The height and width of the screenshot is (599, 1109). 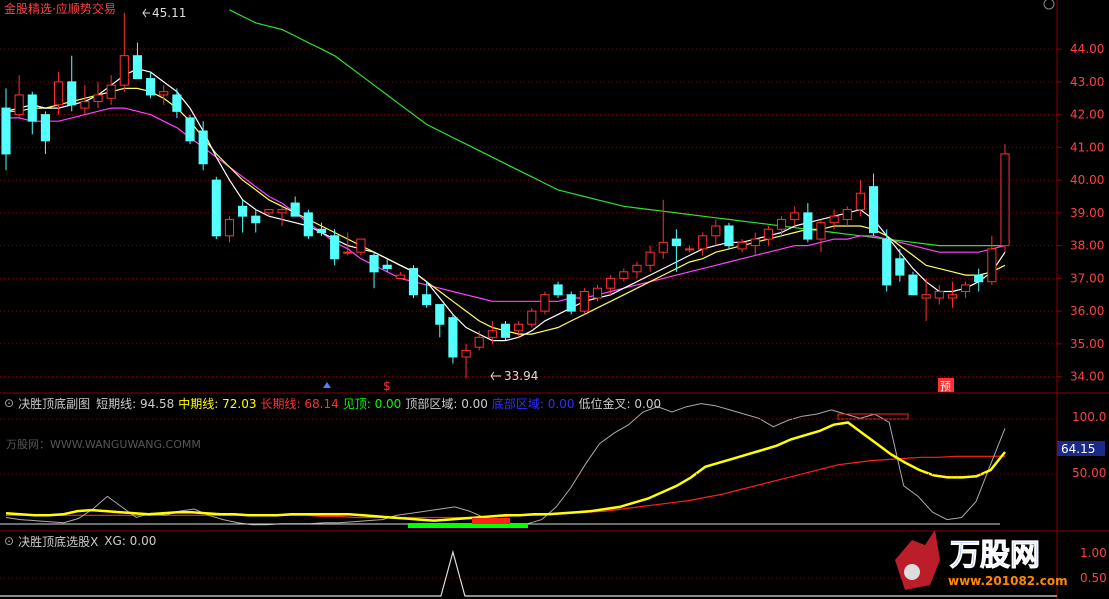 I want to click on indicator-value-label: 中期线:, so click(x=198, y=403).